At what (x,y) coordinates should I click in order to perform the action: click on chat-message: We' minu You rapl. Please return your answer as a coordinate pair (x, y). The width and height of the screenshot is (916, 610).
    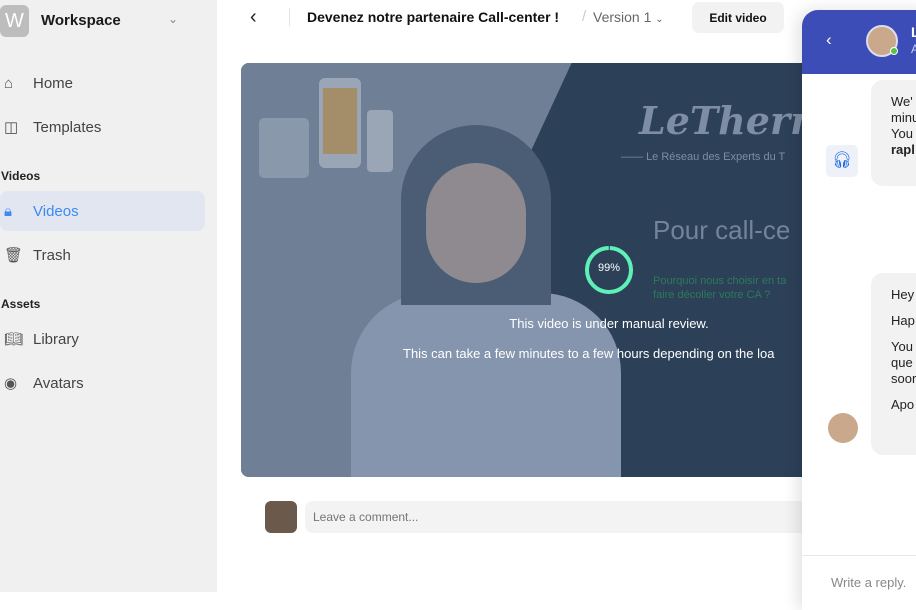
    Looking at the image, I should click on (893, 133).